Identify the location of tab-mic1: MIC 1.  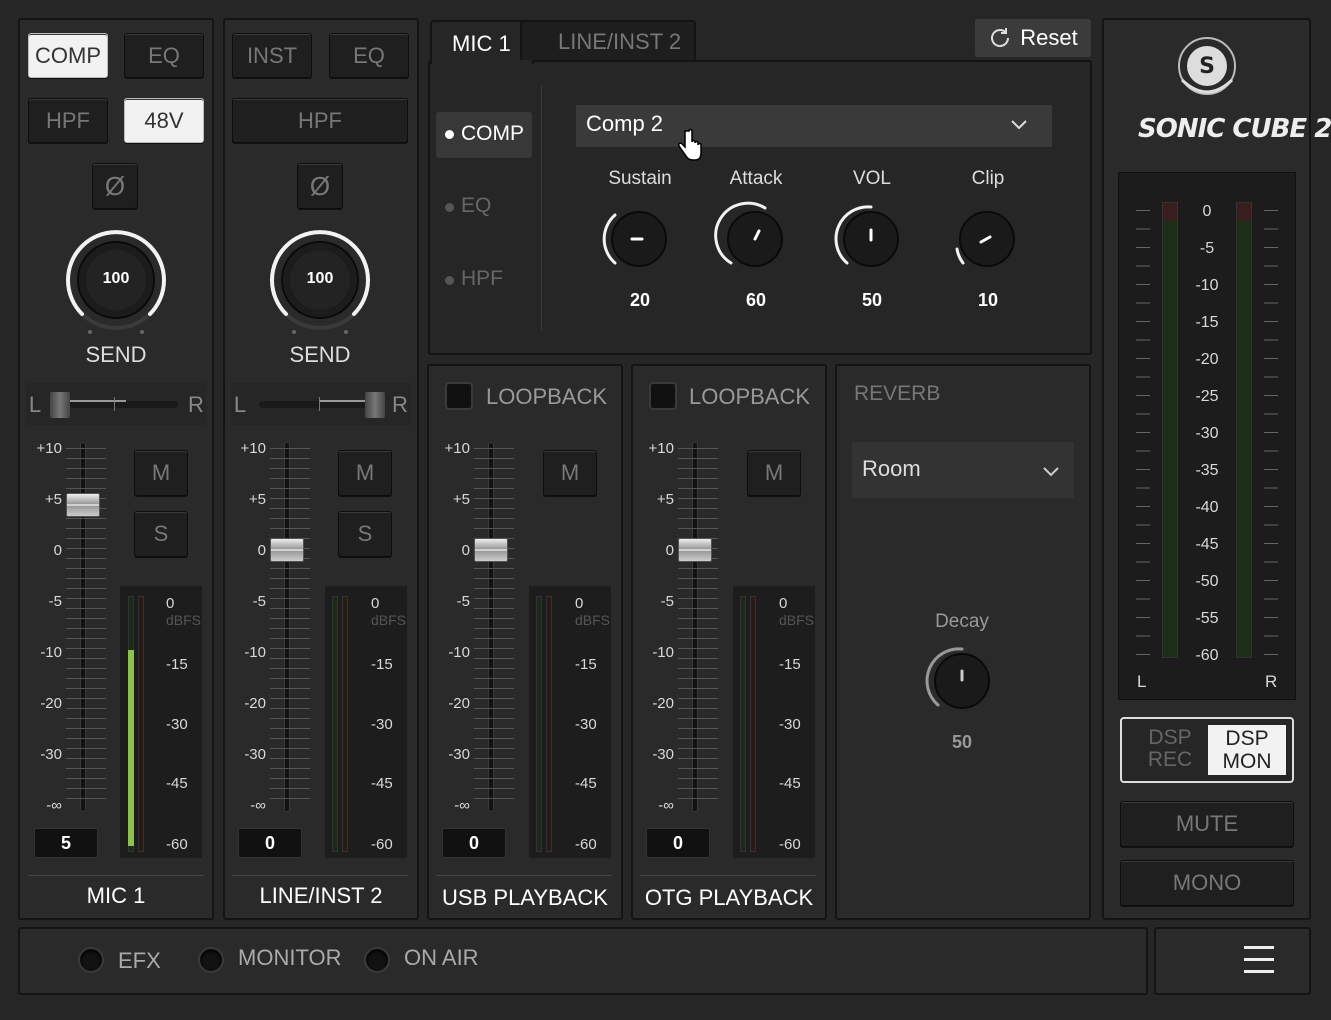
(482, 42).